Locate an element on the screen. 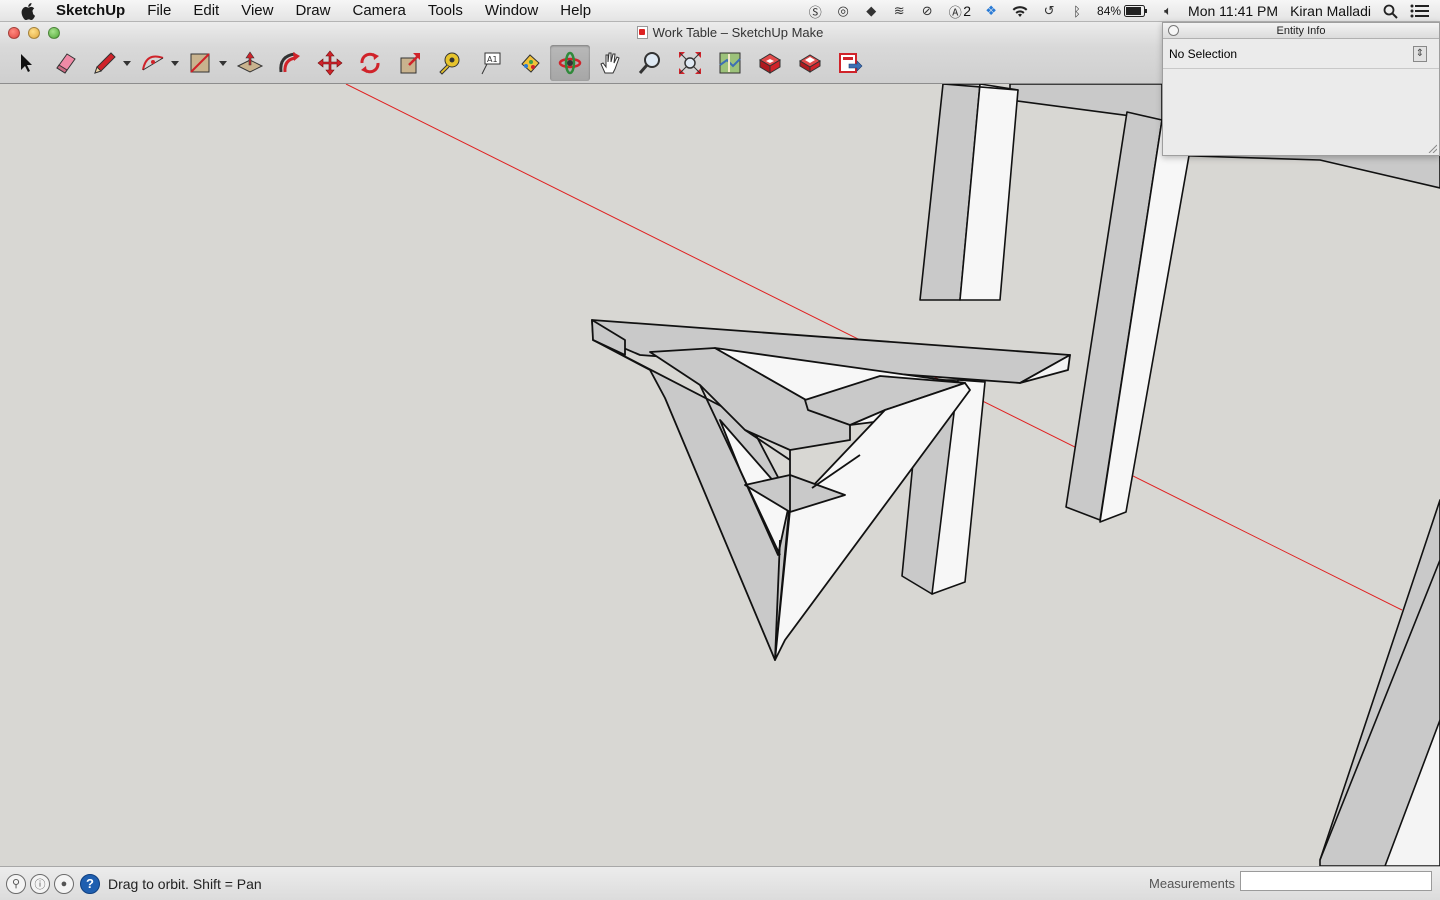 The width and height of the screenshot is (1440, 900). pan-tool is located at coordinates (610, 63).